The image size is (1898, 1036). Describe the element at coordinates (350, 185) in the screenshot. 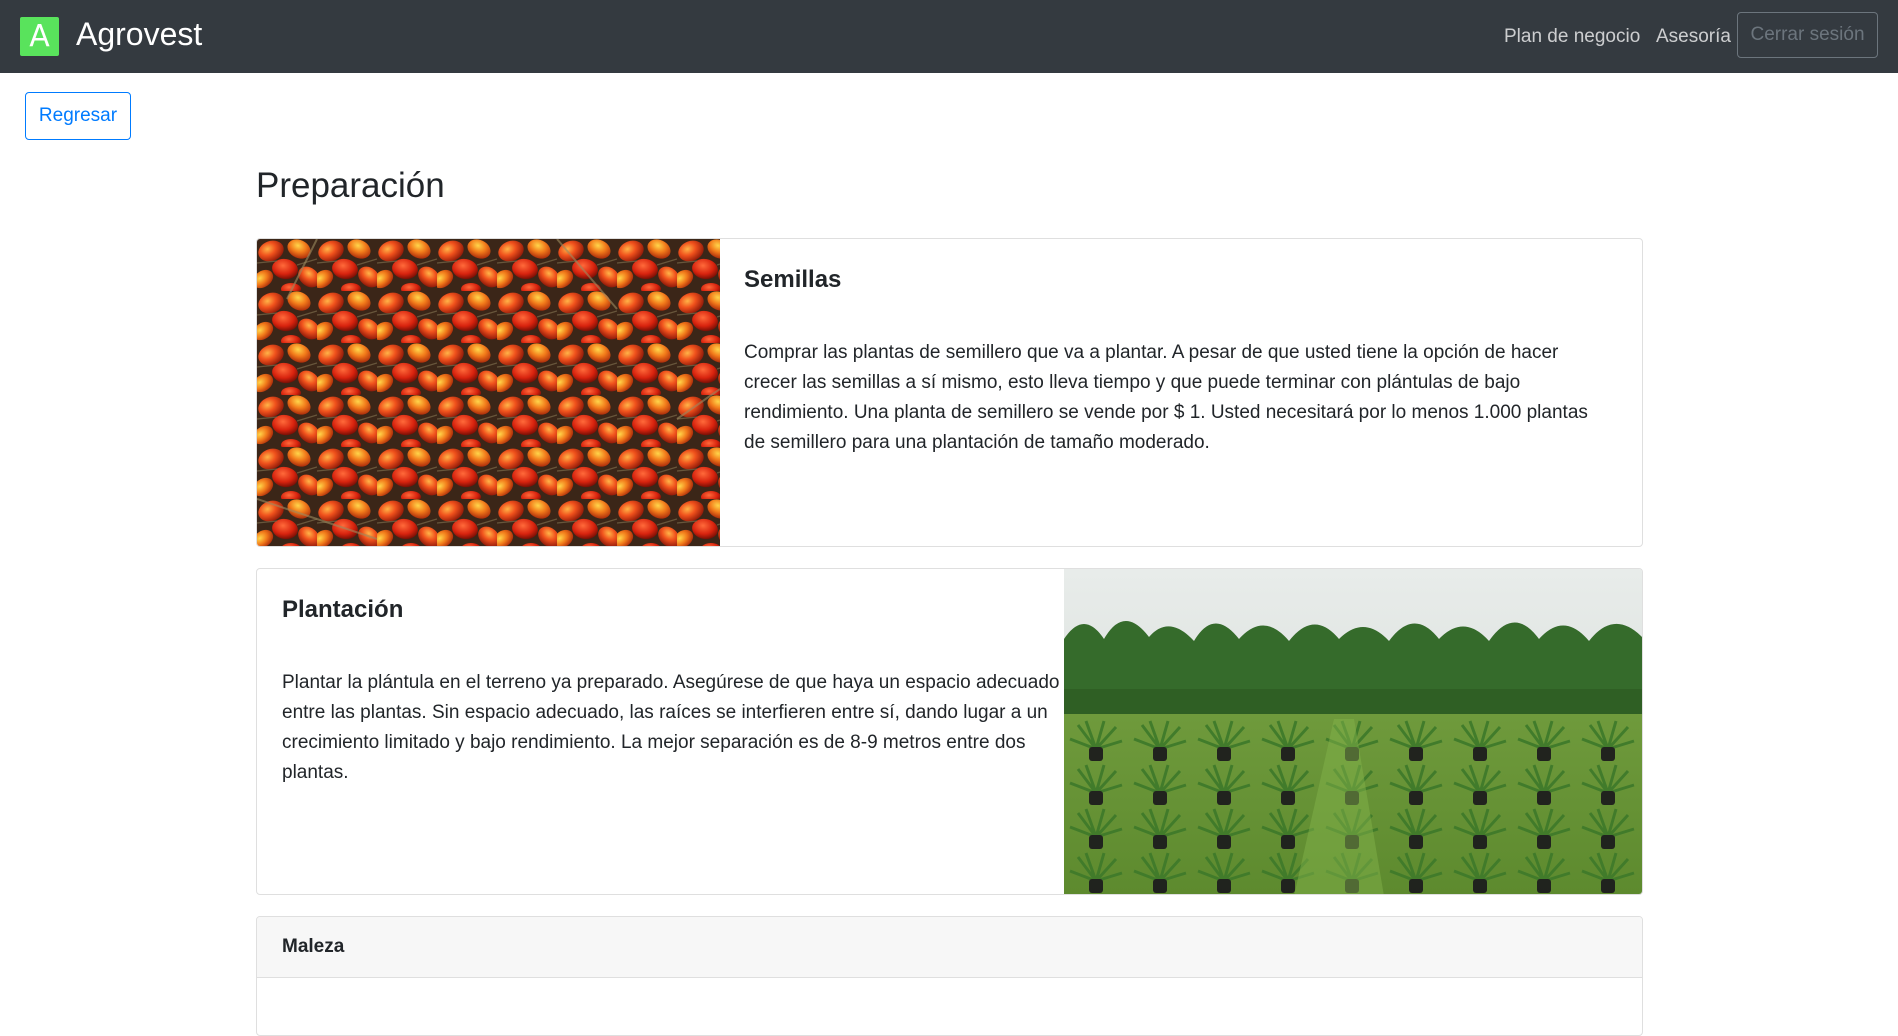

I see `page-title: Preparación` at that location.